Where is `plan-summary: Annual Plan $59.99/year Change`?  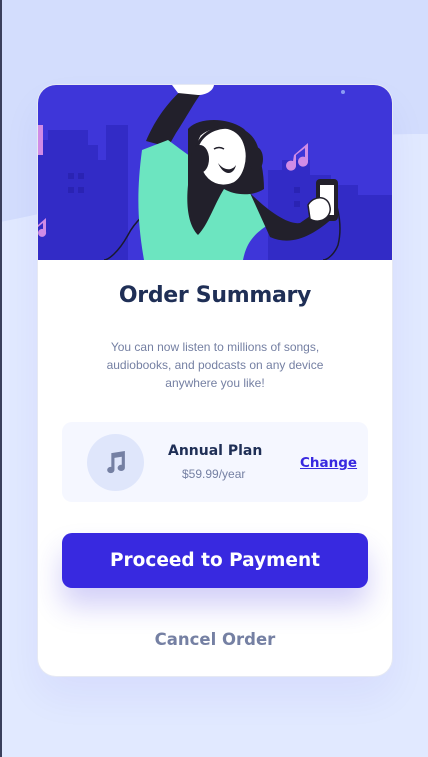
plan-summary: Annual Plan $59.99/year Change is located at coordinates (215, 462).